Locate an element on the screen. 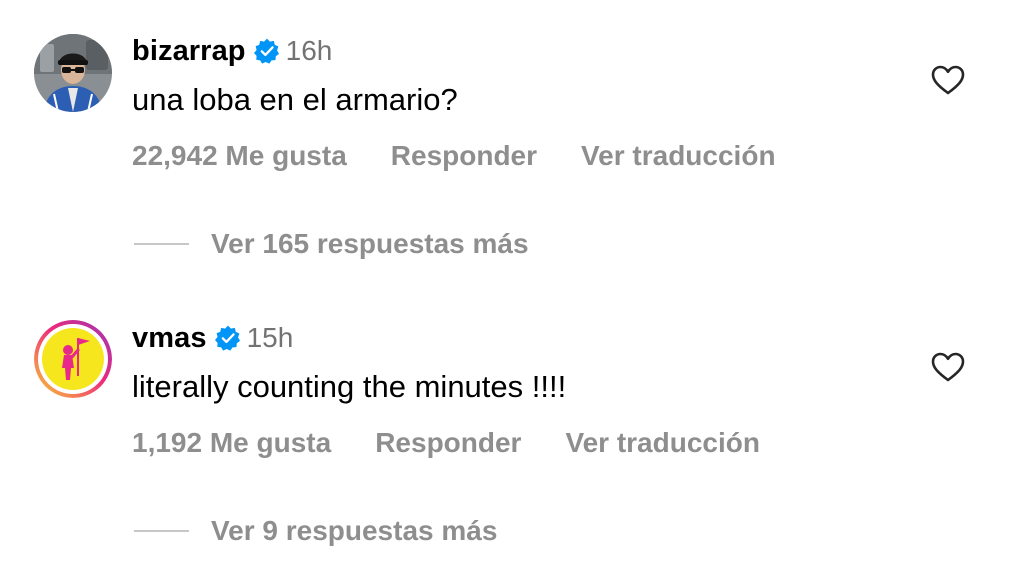 Image resolution: width=1024 pixels, height=576 pixels. likes-count: 1,192 Me gusta is located at coordinates (231, 443).